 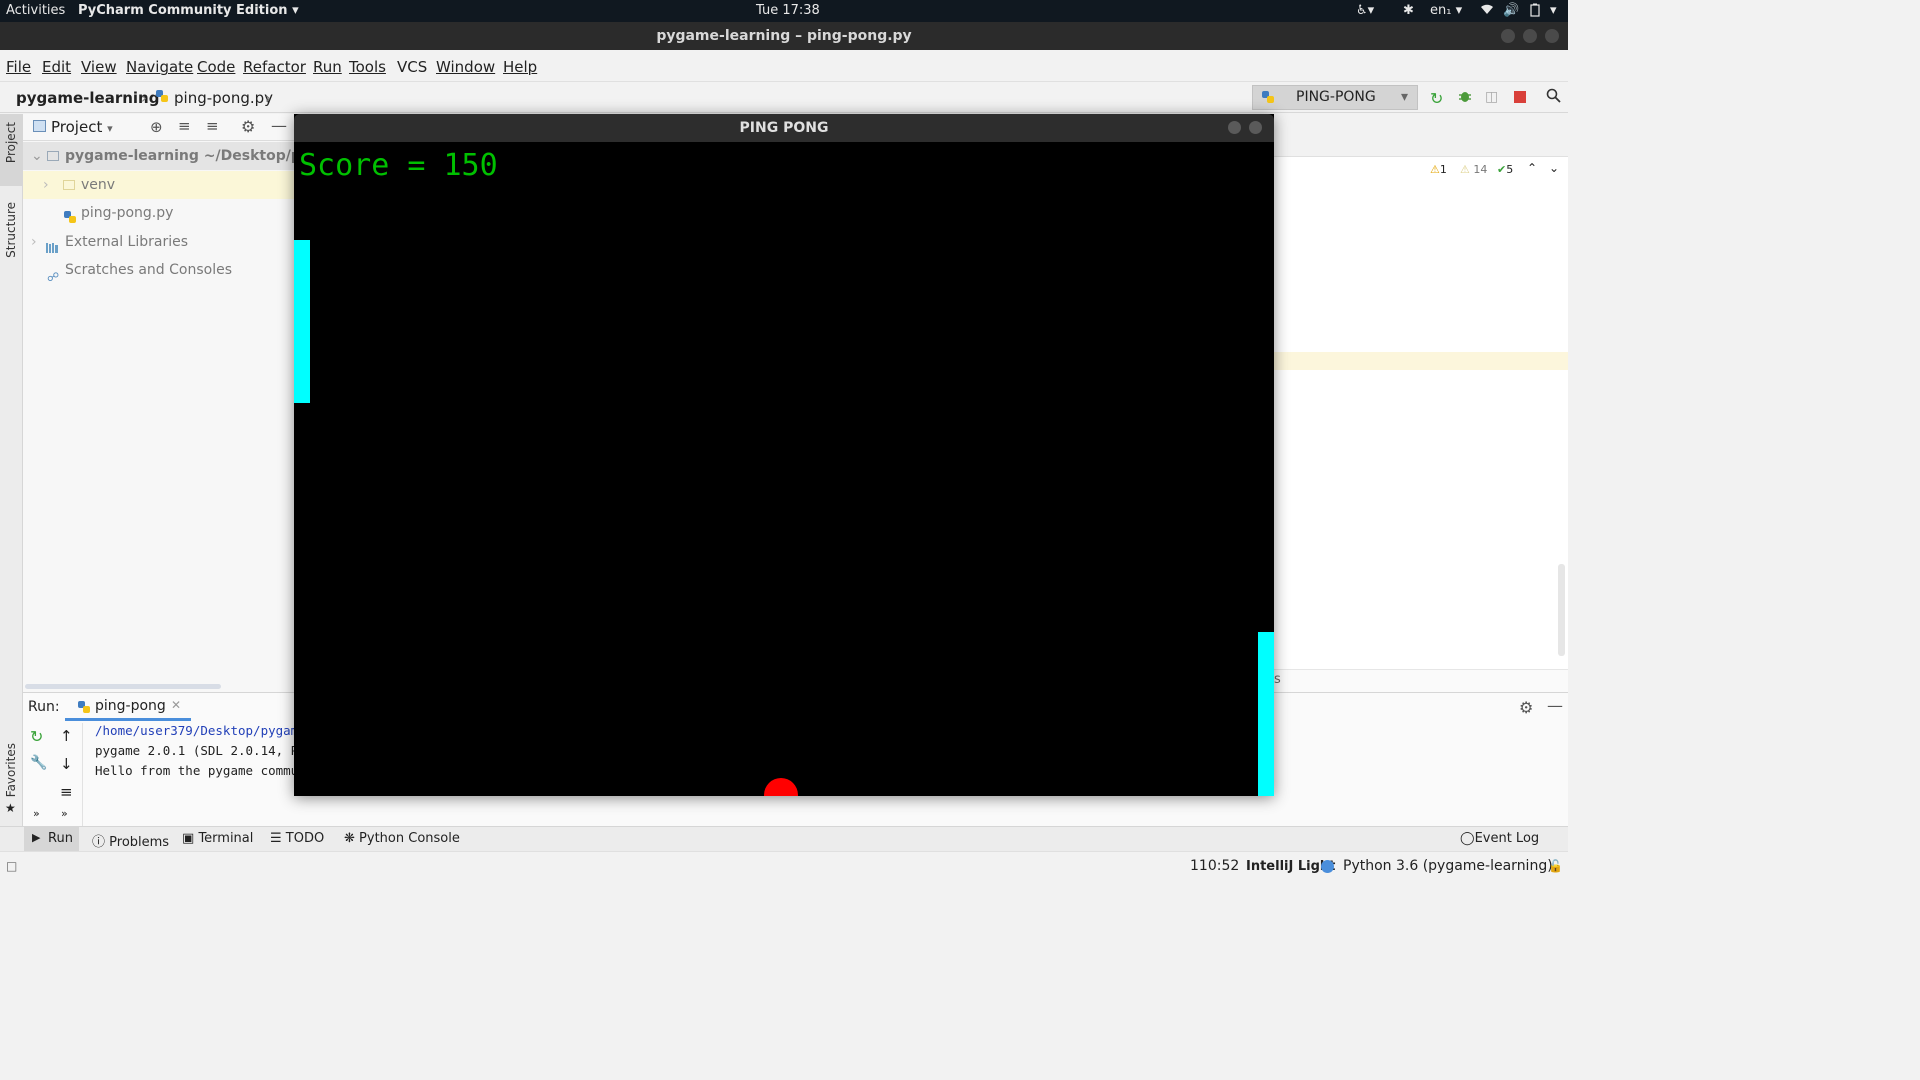 I want to click on tool-tab-python-console: ❋ Python Console, so click(x=402, y=838).